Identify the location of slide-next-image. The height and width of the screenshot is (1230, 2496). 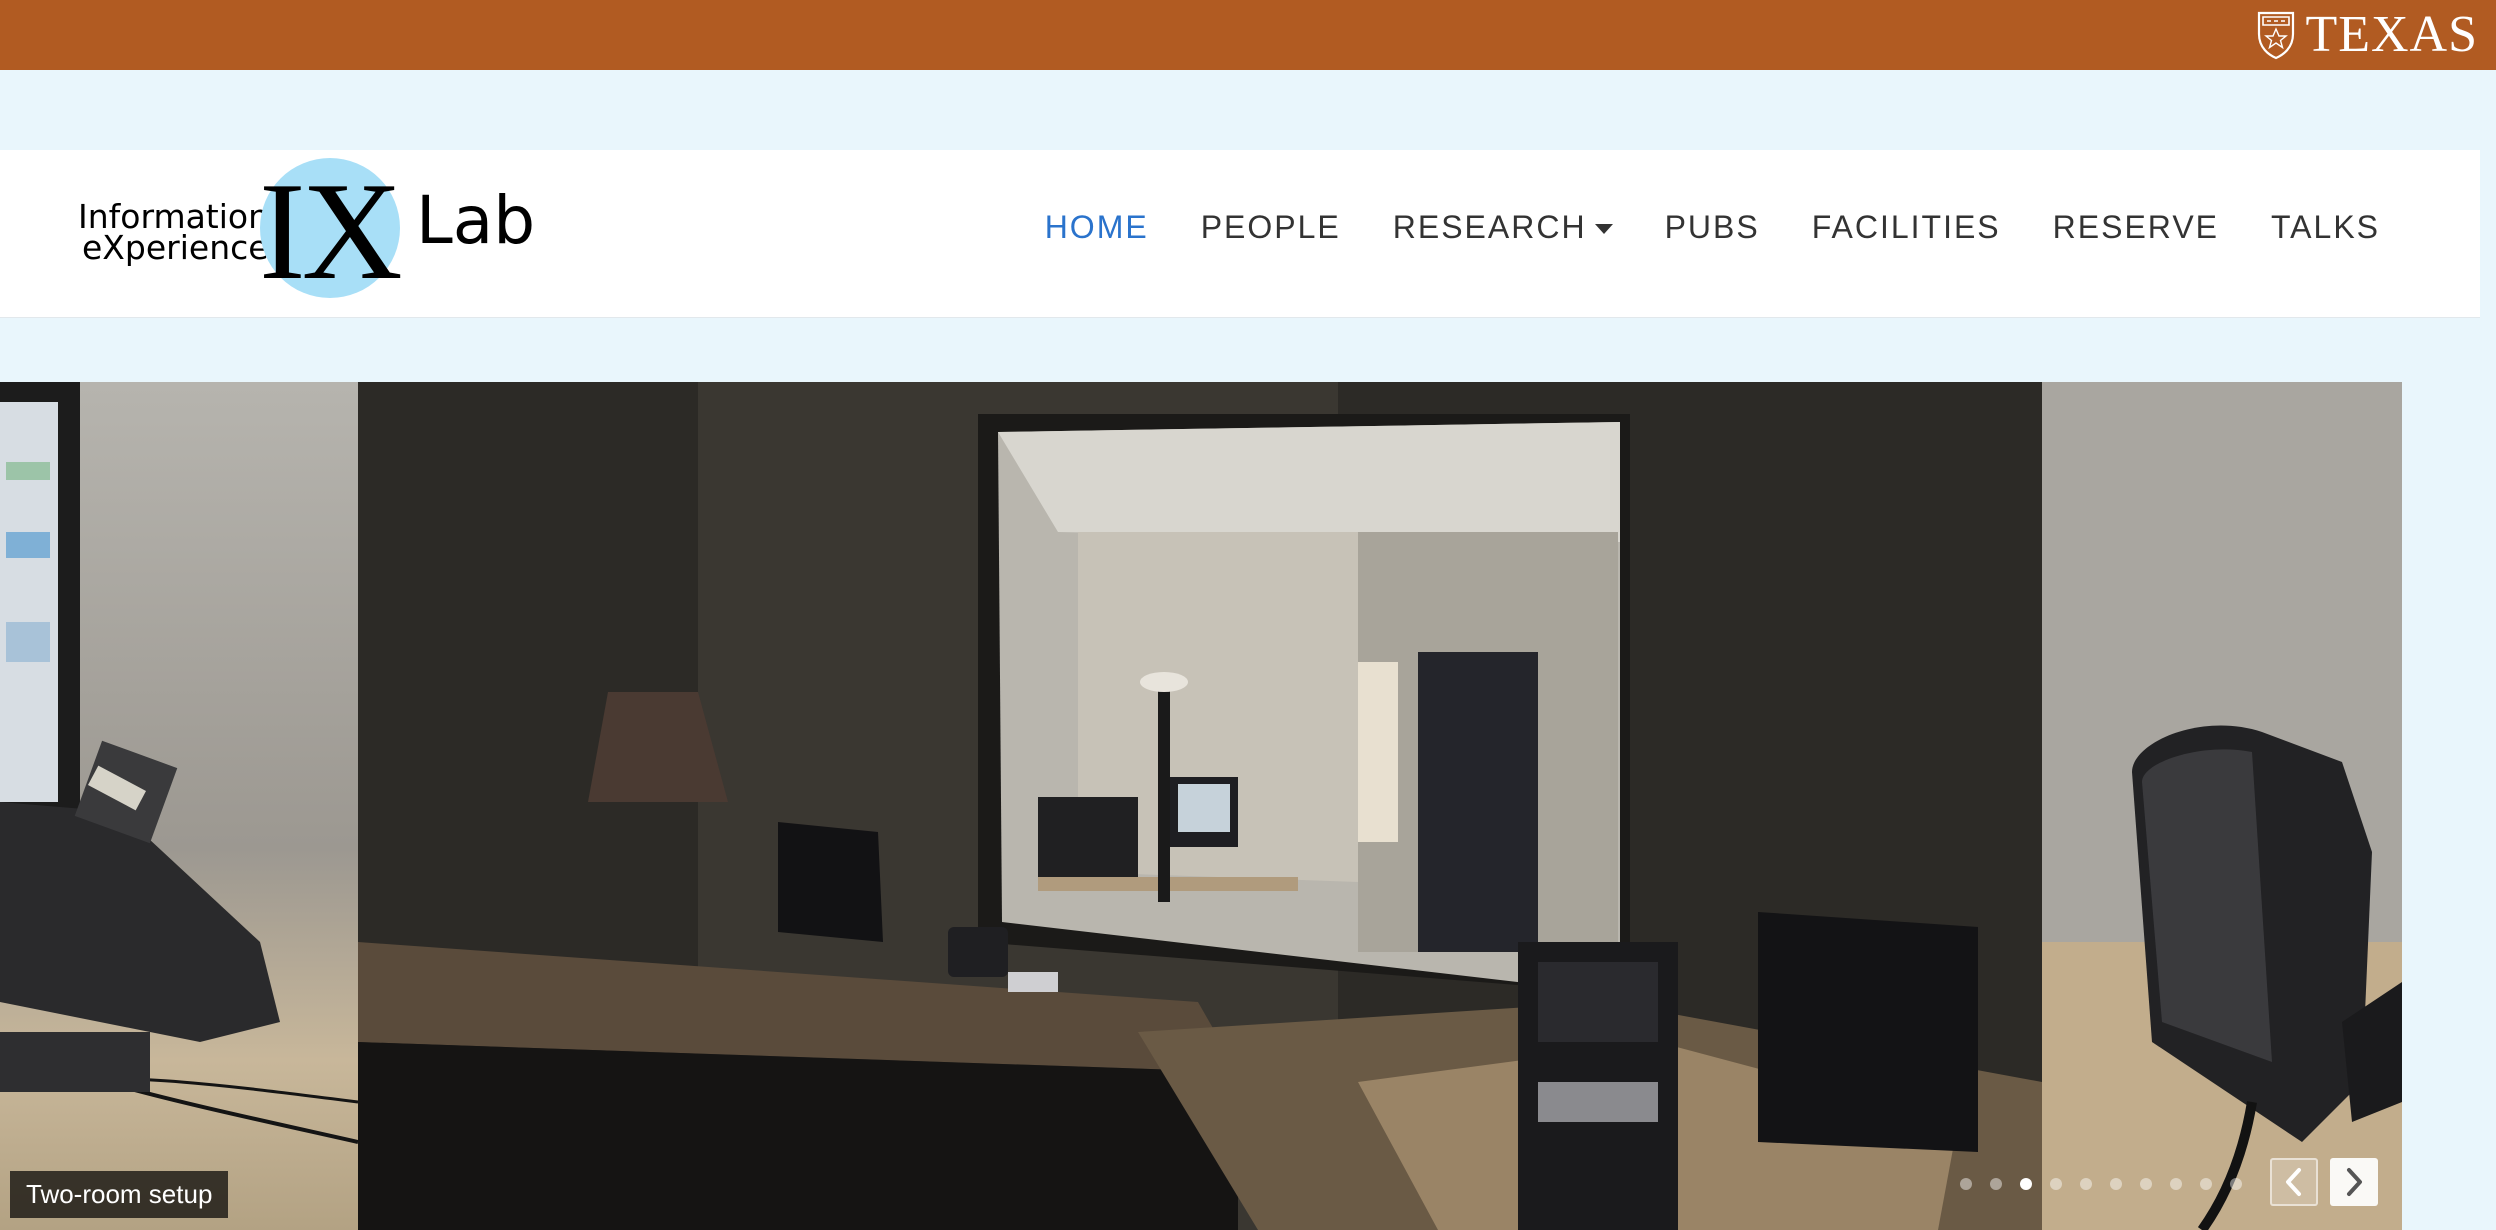
(2222, 806).